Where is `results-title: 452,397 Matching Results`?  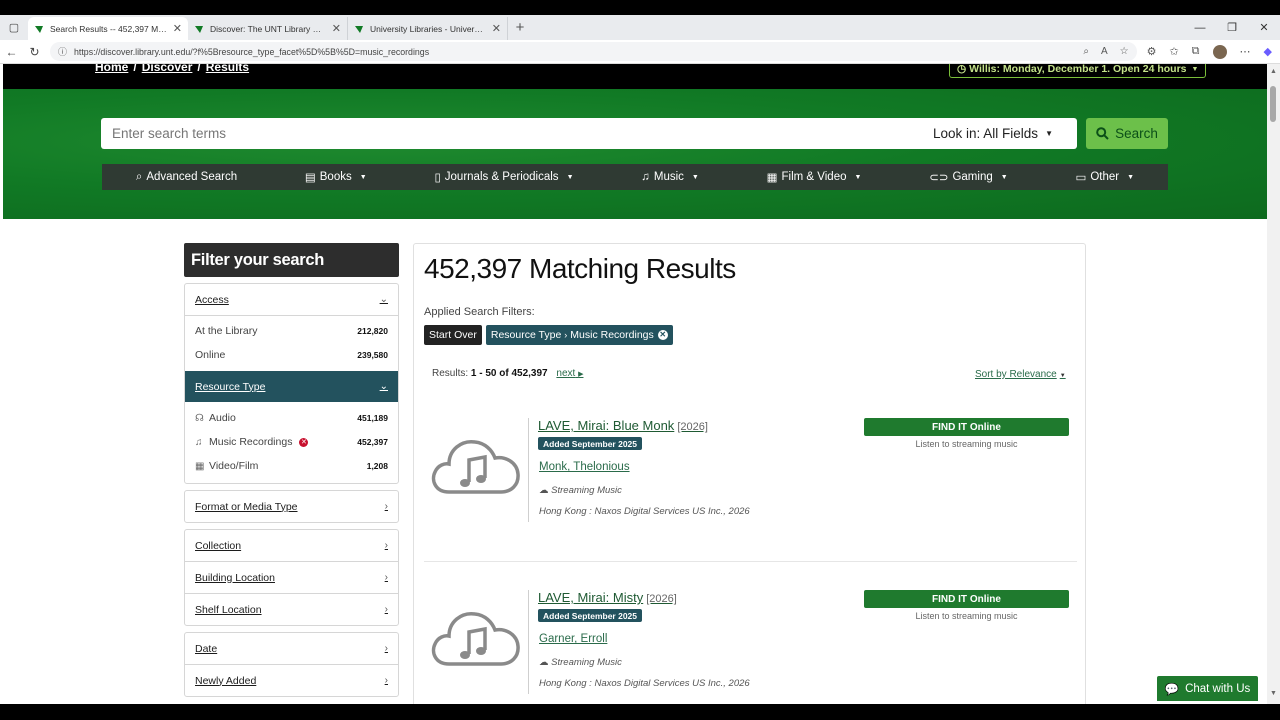
results-title: 452,397 Matching Results is located at coordinates (580, 268).